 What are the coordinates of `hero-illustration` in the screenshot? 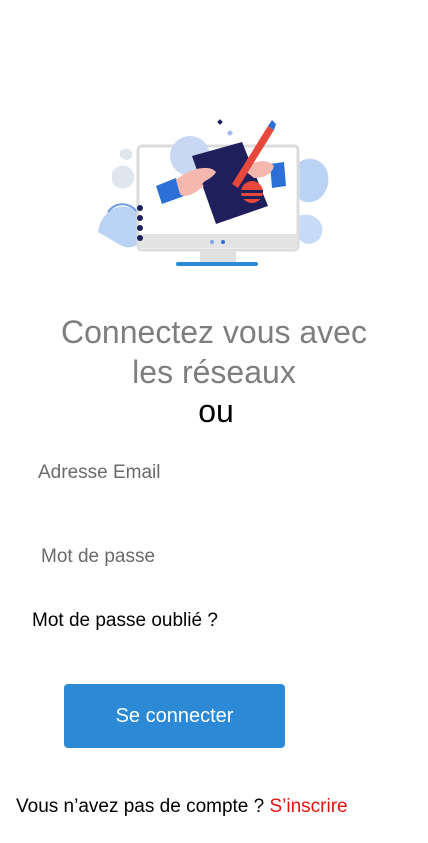 It's located at (215, 192).